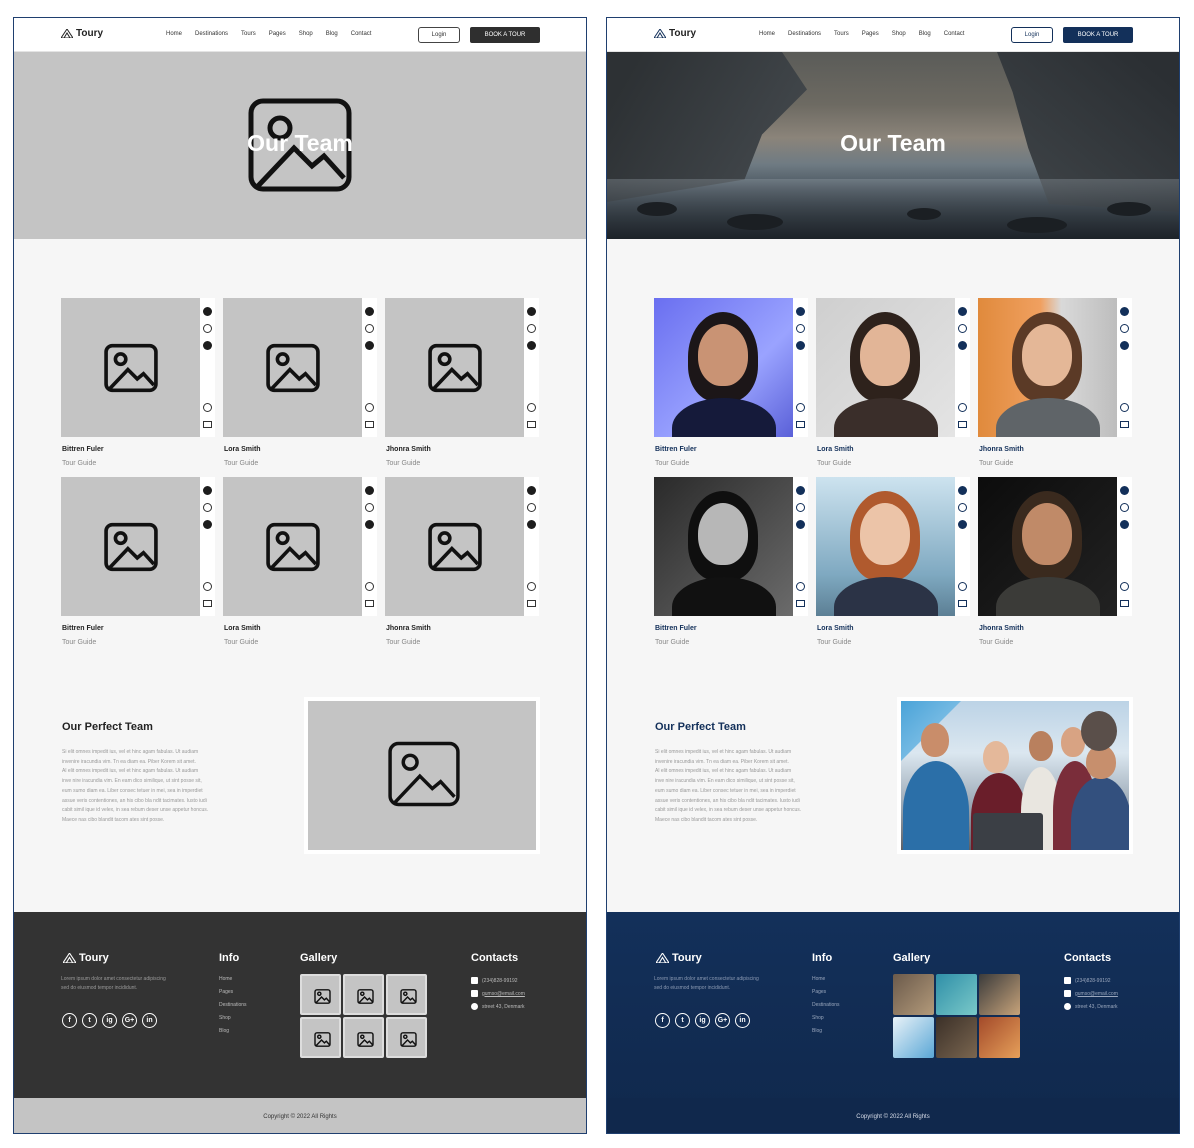 The image size is (1194, 1148). Describe the element at coordinates (439, 35) in the screenshot. I see `login-button: Login` at that location.